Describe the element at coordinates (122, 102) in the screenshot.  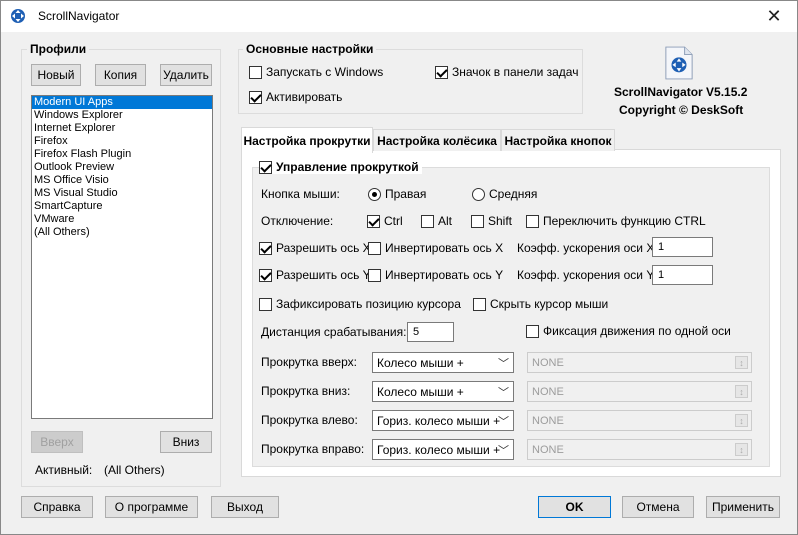
I see `list-item: Modern UI Apps` at that location.